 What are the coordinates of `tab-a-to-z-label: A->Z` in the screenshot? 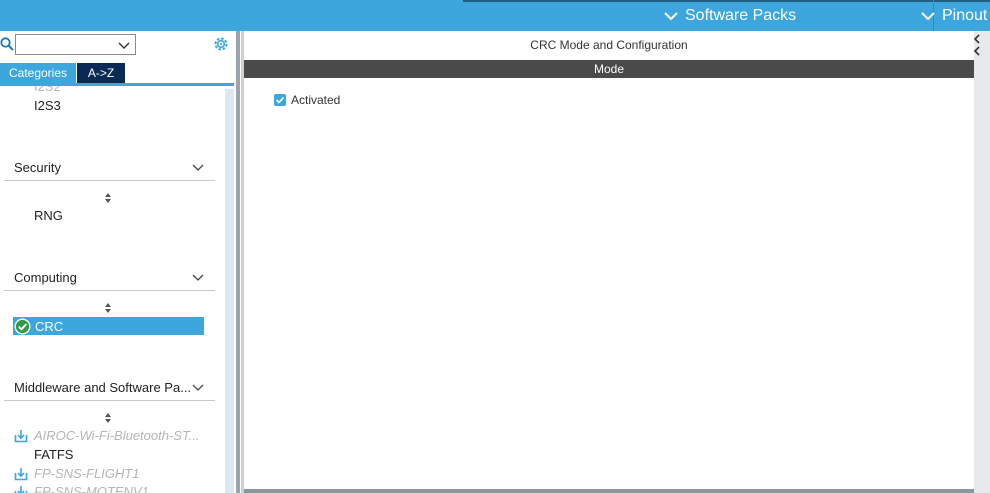 It's located at (101, 73).